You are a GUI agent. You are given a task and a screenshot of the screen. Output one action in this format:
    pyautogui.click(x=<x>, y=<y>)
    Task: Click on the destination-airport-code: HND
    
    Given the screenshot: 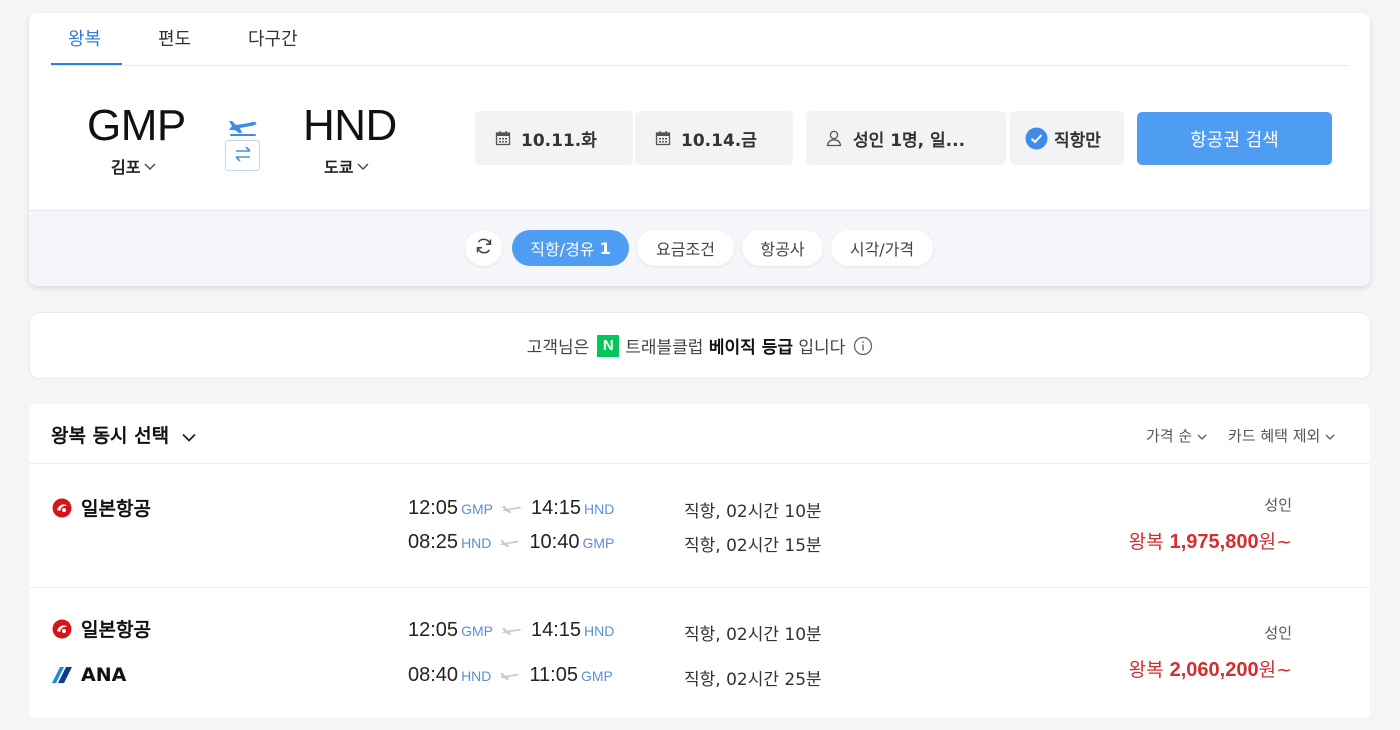 What is the action you would take?
    pyautogui.click(x=350, y=126)
    